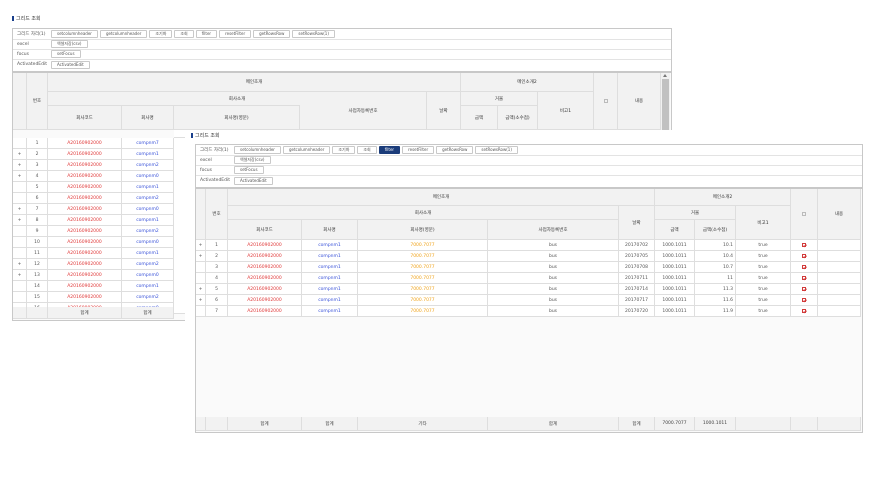 This screenshot has width=876, height=500. What do you see at coordinates (715, 300) in the screenshot?
I see `amount-decimal-cell: 11.6` at bounding box center [715, 300].